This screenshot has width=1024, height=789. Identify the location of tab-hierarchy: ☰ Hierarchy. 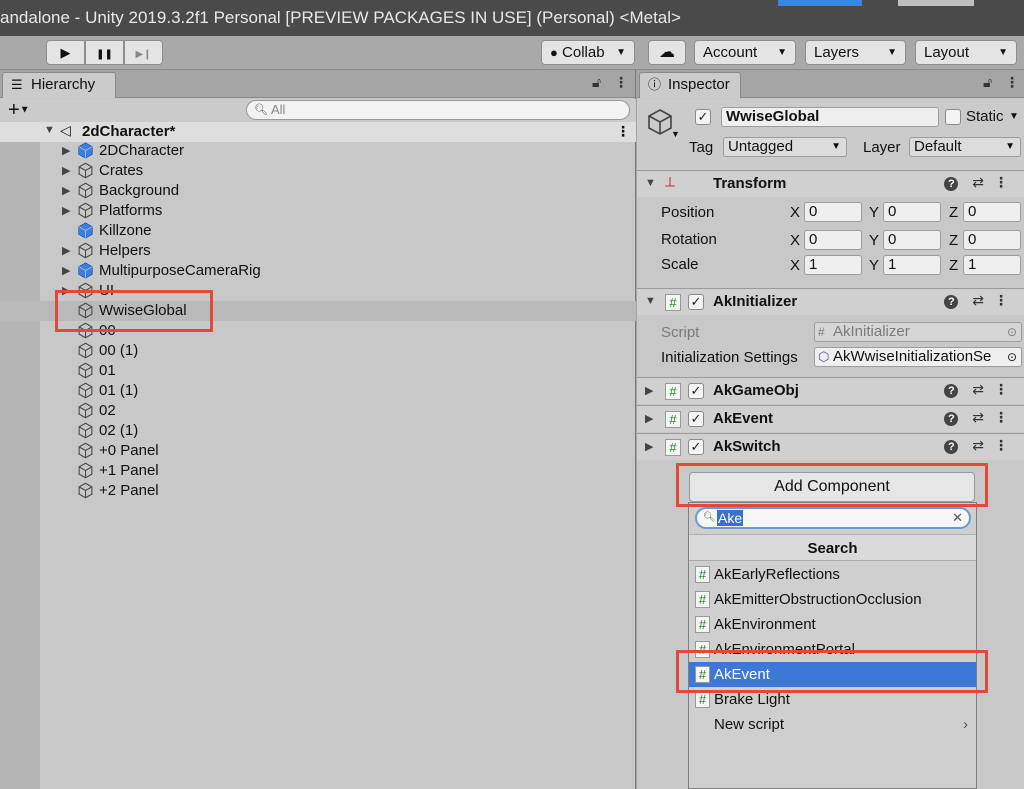
(59, 85).